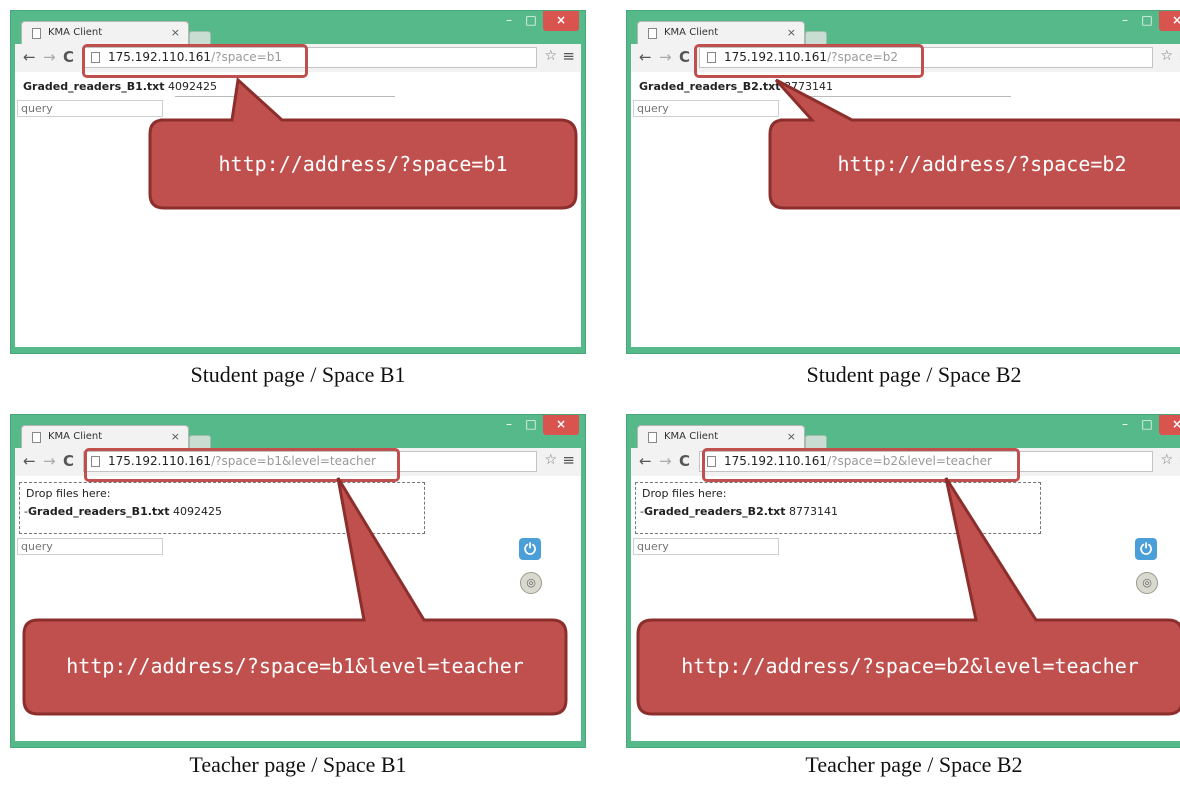 This screenshot has width=1180, height=799. Describe the element at coordinates (295, 666) in the screenshot. I see `callout-text: http://address/?space=b1&level=teacher` at that location.